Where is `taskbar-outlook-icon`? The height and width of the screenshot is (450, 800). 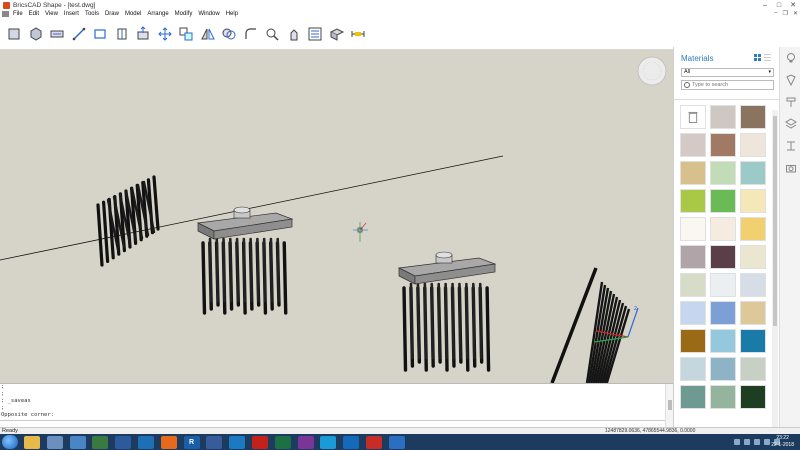 taskbar-outlook-icon is located at coordinates (351, 442).